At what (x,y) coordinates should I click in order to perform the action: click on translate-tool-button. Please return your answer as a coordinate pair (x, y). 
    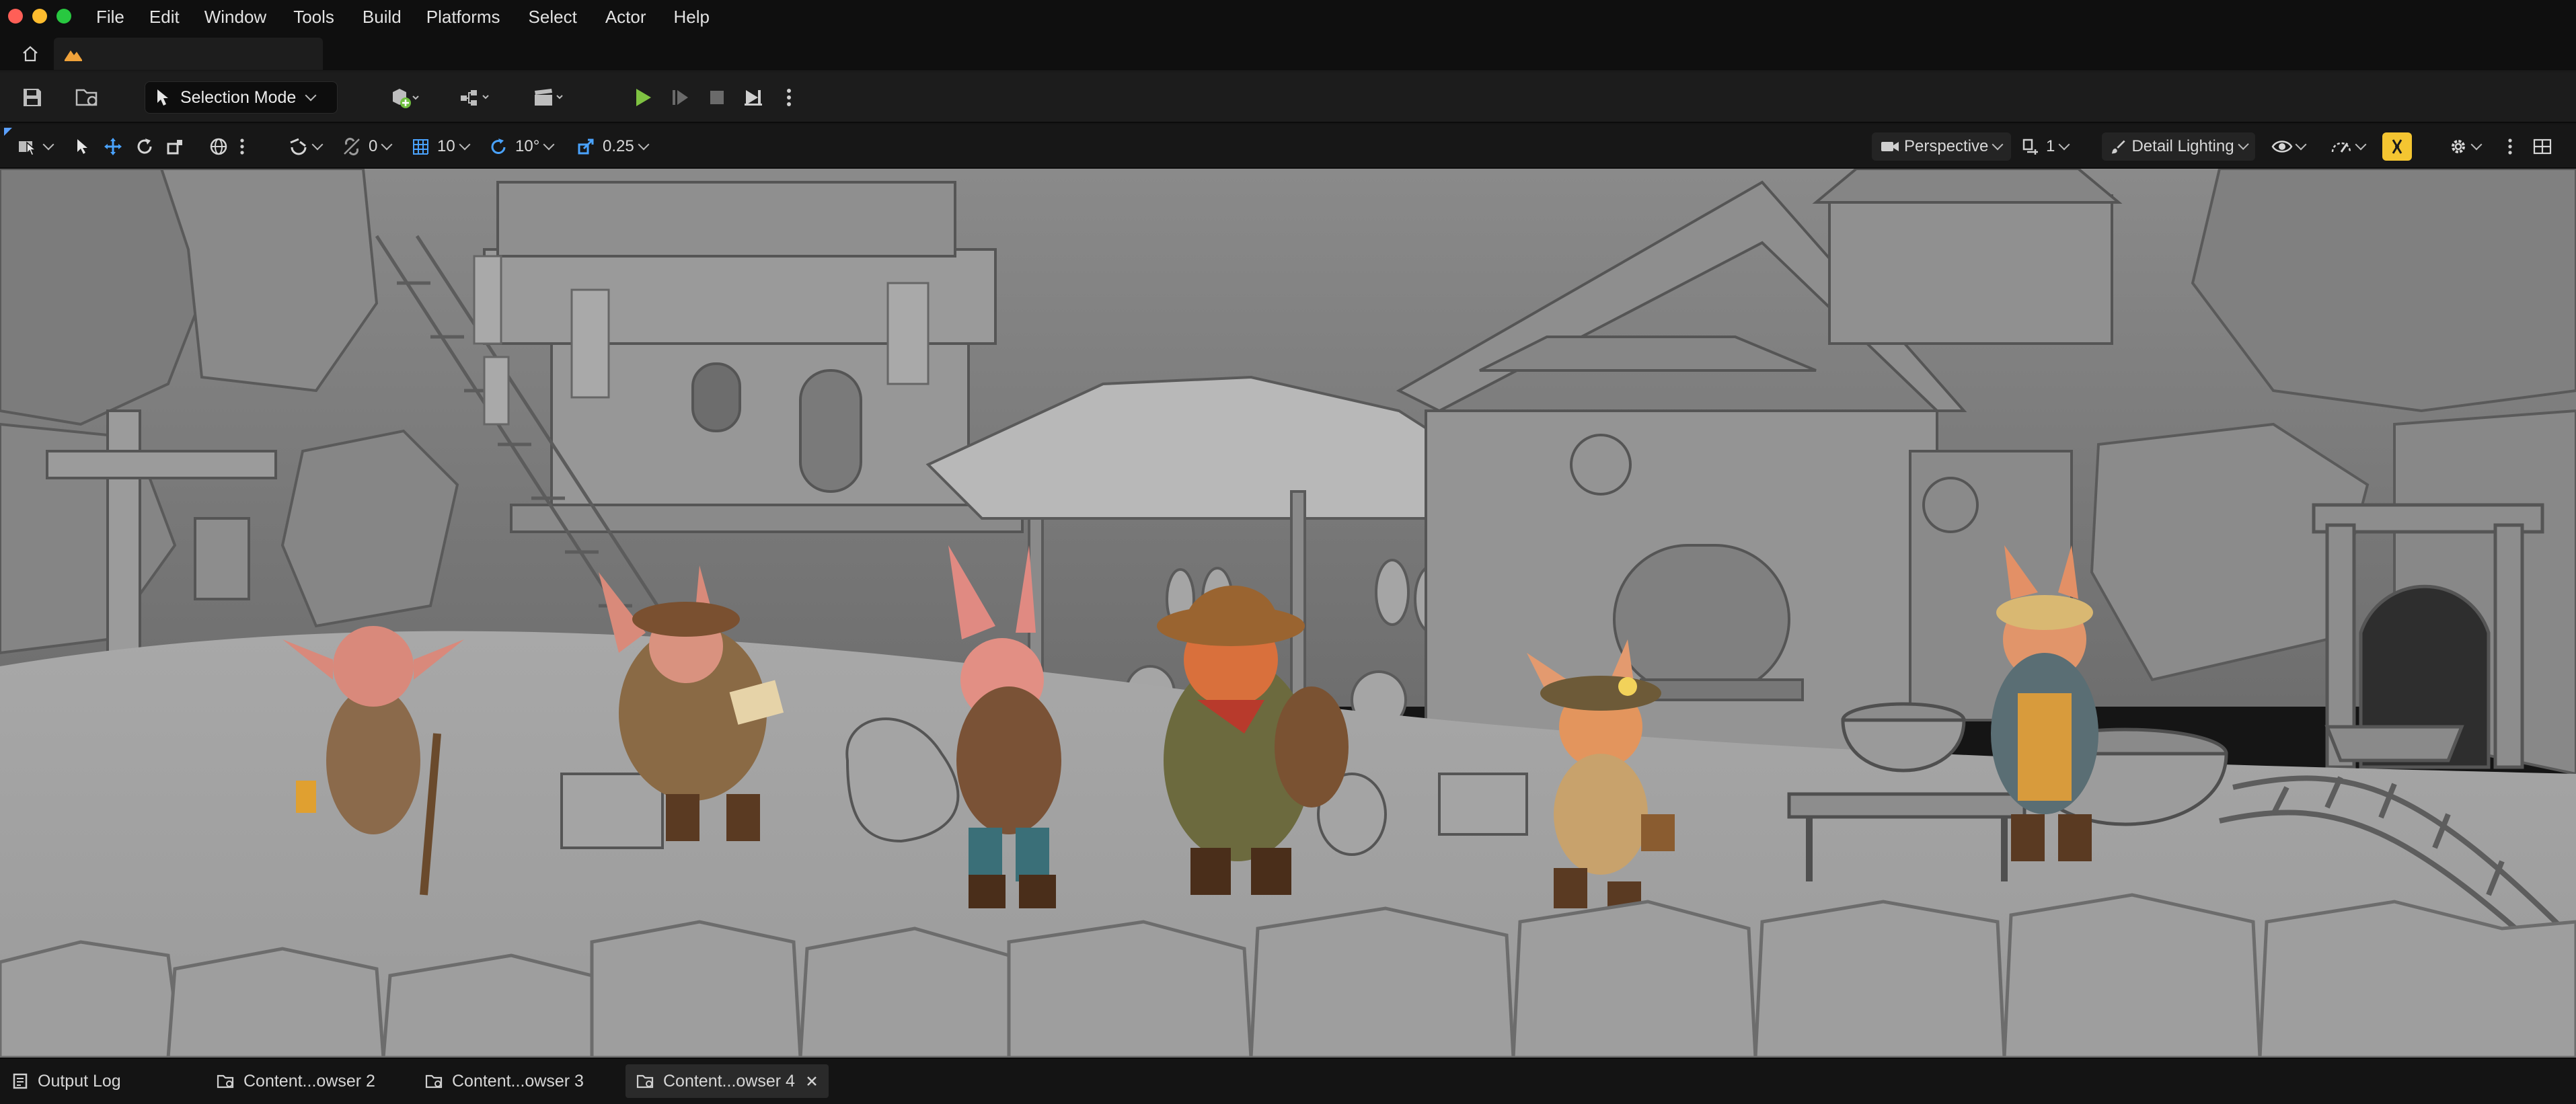
    Looking at the image, I should click on (113, 146).